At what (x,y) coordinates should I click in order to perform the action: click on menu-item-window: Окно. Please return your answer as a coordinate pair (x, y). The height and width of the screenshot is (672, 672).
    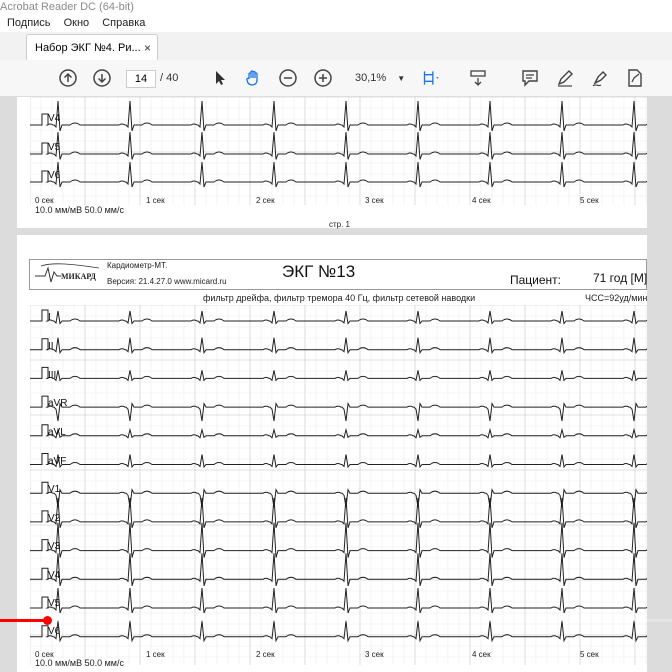
    Looking at the image, I should click on (77, 23).